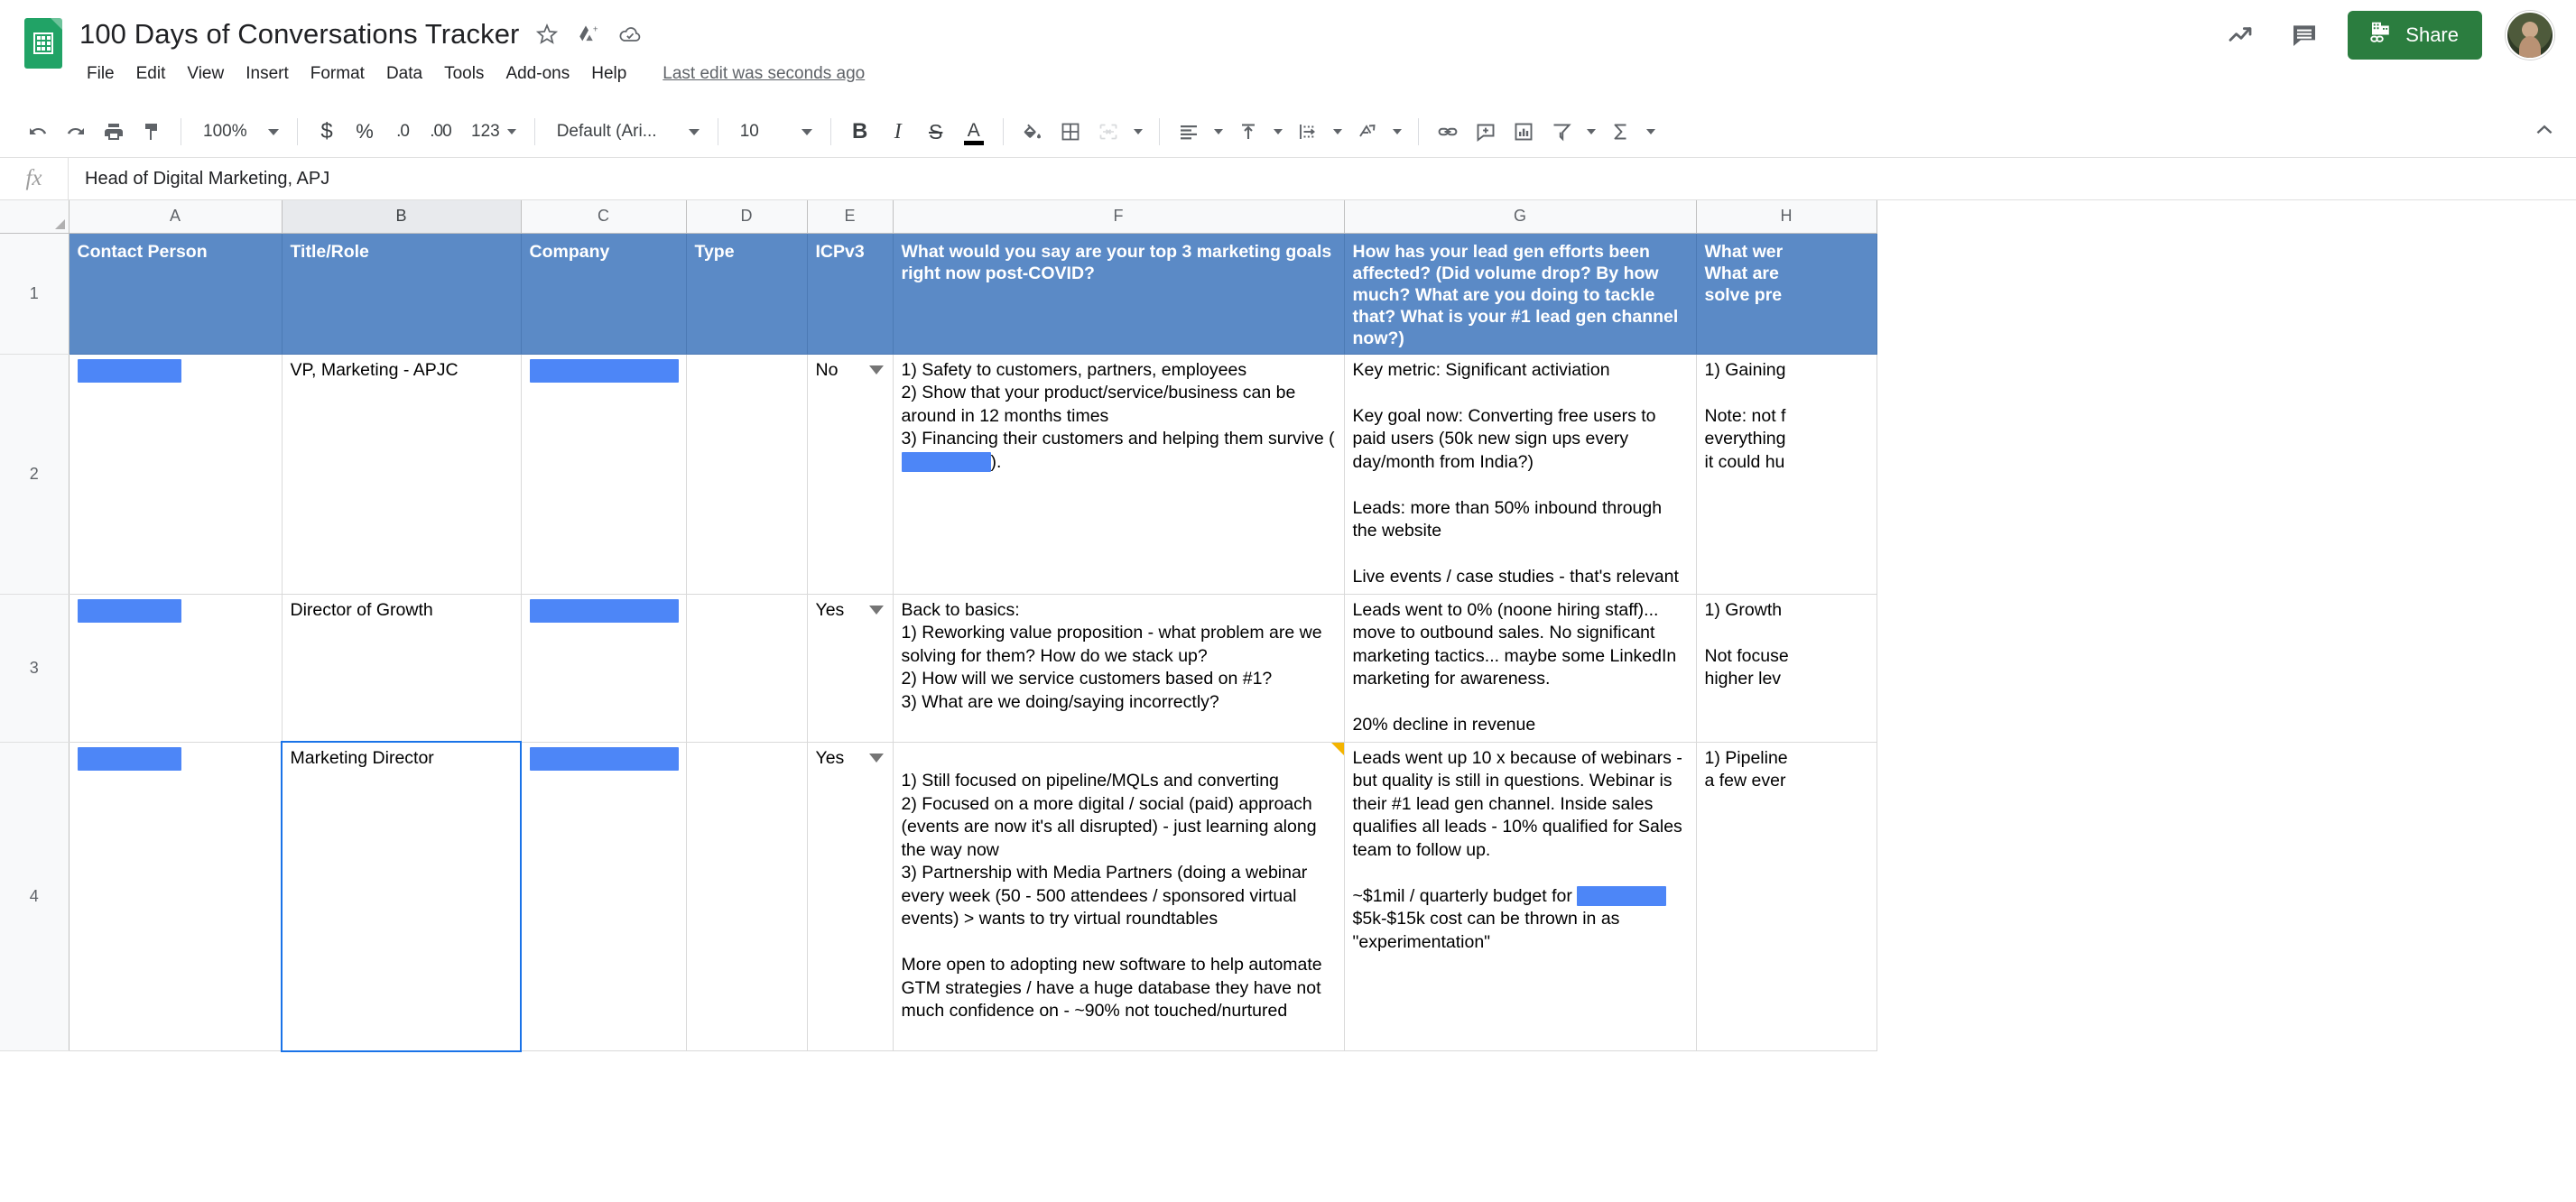 The height and width of the screenshot is (1202, 2576). What do you see at coordinates (176, 474) in the screenshot?
I see `cell-a2-contact-person` at bounding box center [176, 474].